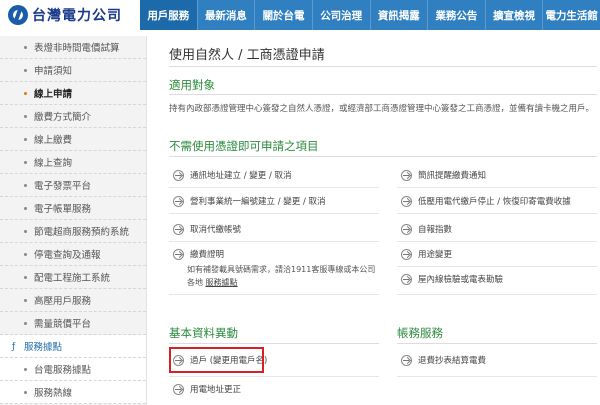 The width and height of the screenshot is (600, 405). I want to click on nav-item-about: 關於台電, so click(284, 15).